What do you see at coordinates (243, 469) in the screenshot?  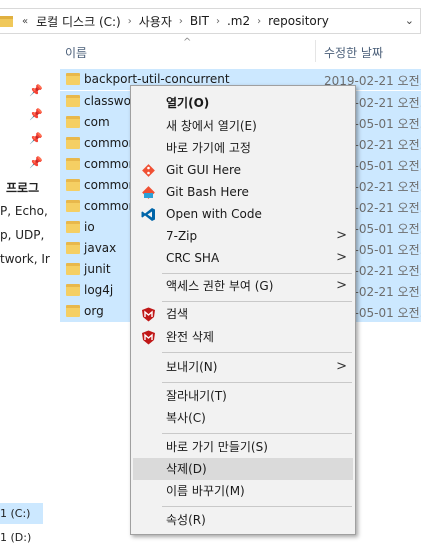 I see `menu-item-delete: 삭제(D)` at bounding box center [243, 469].